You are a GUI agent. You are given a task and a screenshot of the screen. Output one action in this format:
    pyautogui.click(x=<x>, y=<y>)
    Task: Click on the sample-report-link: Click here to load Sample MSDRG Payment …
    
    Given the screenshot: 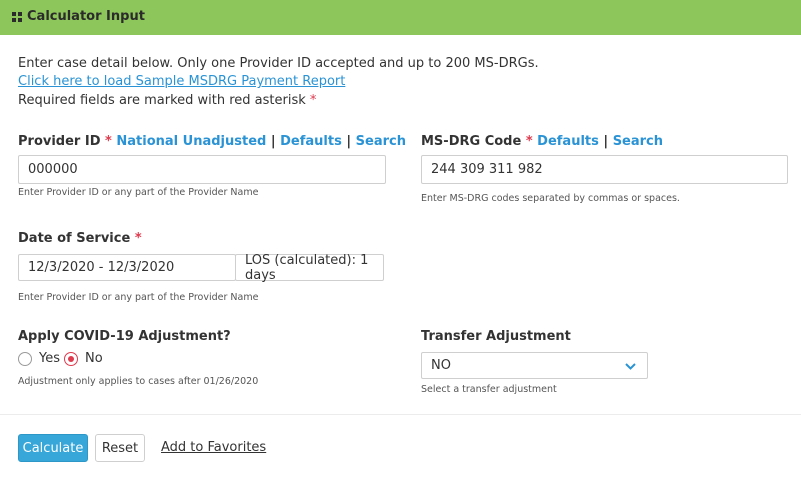 What is the action you would take?
    pyautogui.click(x=181, y=81)
    